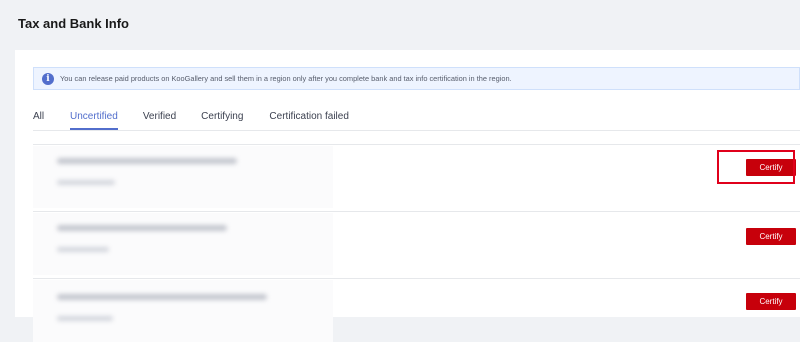 The height and width of the screenshot is (342, 800). I want to click on page-title: Tax and Bank Info, so click(73, 23).